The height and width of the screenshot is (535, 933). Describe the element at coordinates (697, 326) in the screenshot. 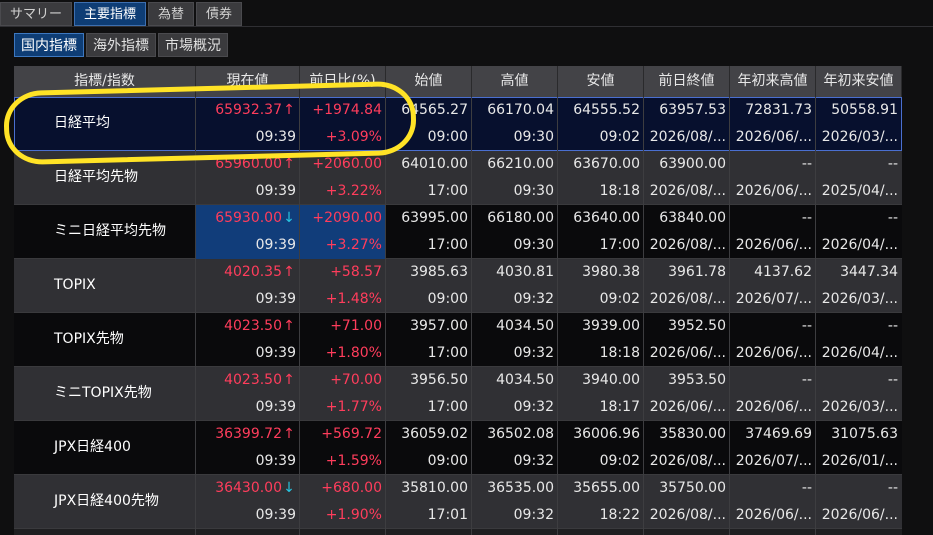

I see `cell-prev: 3952.50` at that location.